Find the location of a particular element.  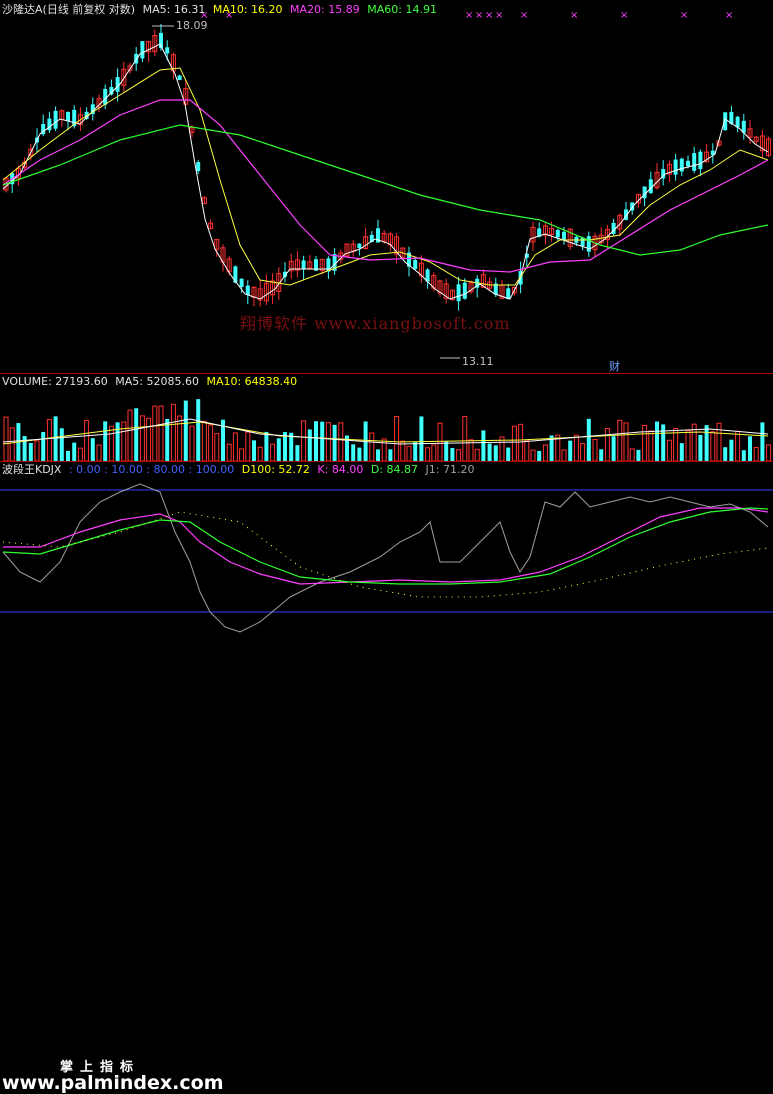

kdj-d100-line is located at coordinates (385, 554).